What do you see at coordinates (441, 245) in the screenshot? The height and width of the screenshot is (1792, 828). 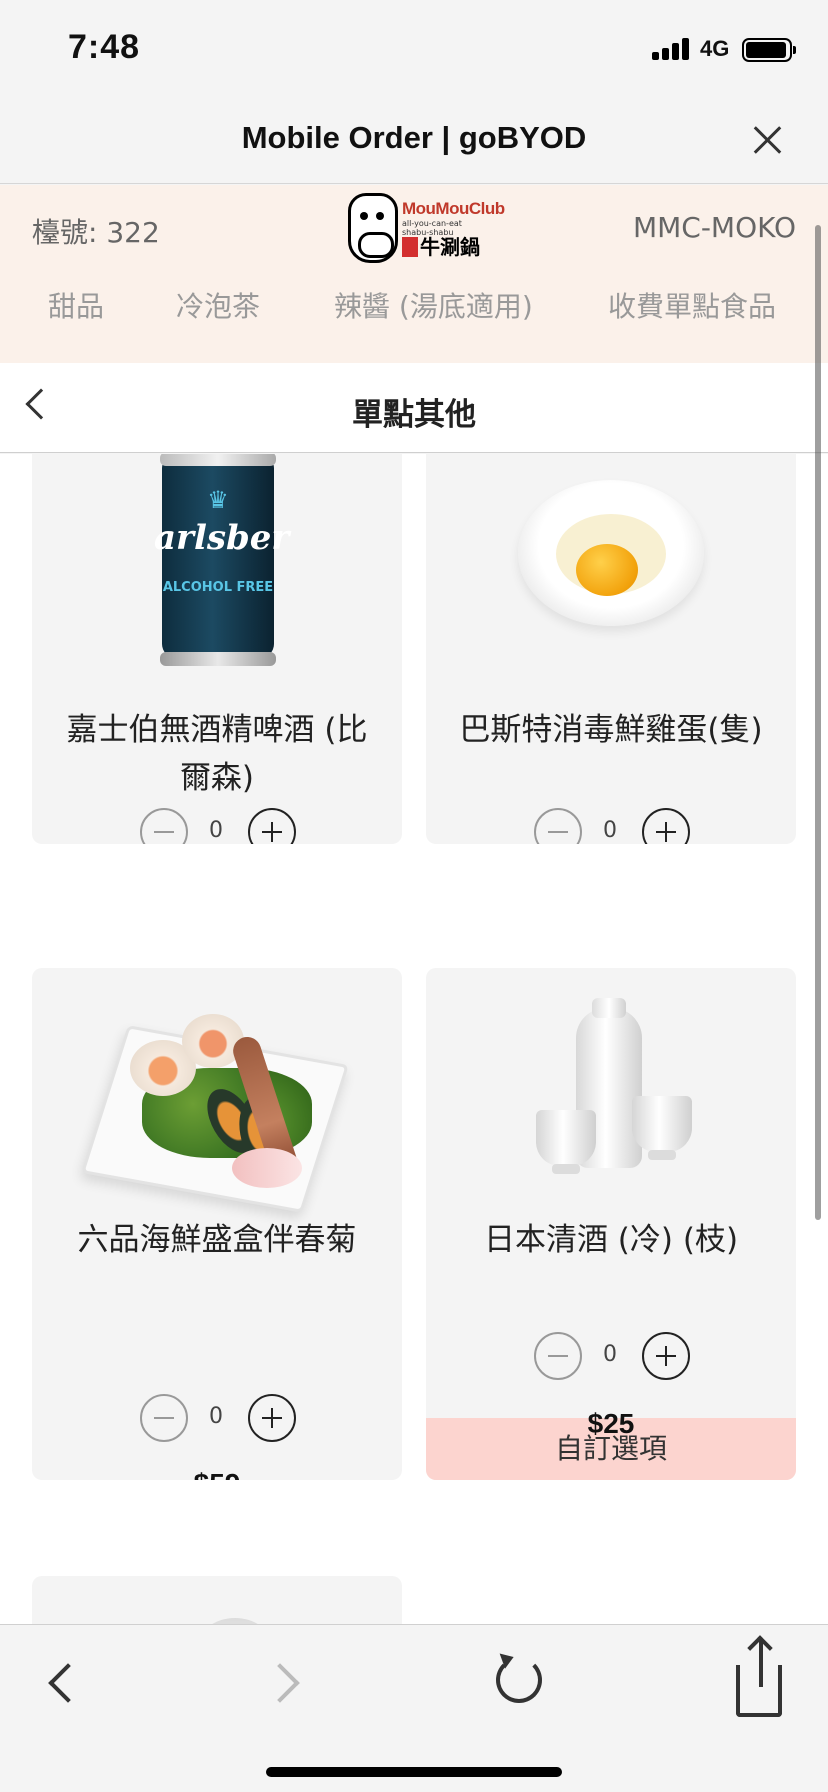 I see `logo-chinese: 牛涮鍋` at bounding box center [441, 245].